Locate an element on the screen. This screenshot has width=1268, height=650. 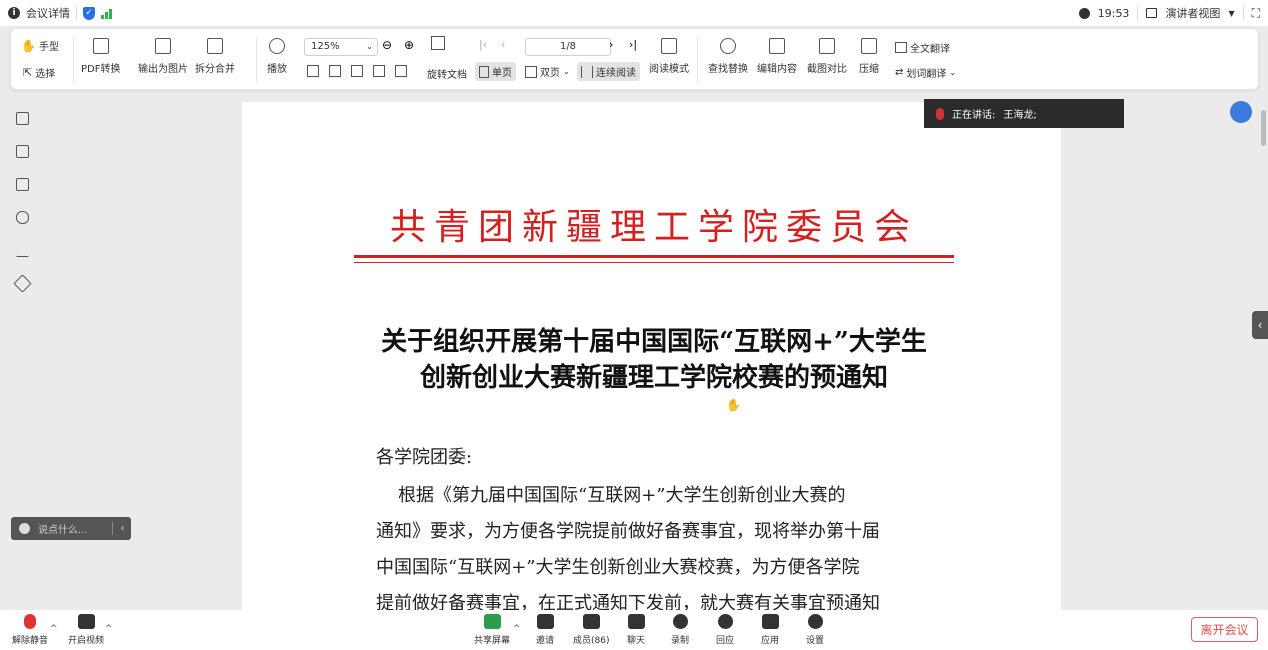
hand-label: 手型 is located at coordinates (48, 47).